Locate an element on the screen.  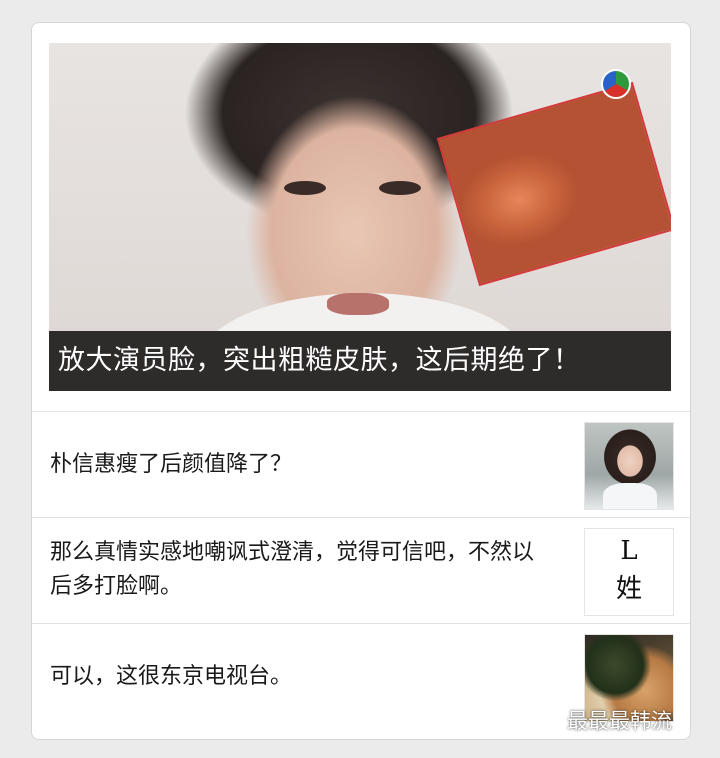
list-item-title: 朴信惠瘦了后颜值降了？ is located at coordinates (171, 464).